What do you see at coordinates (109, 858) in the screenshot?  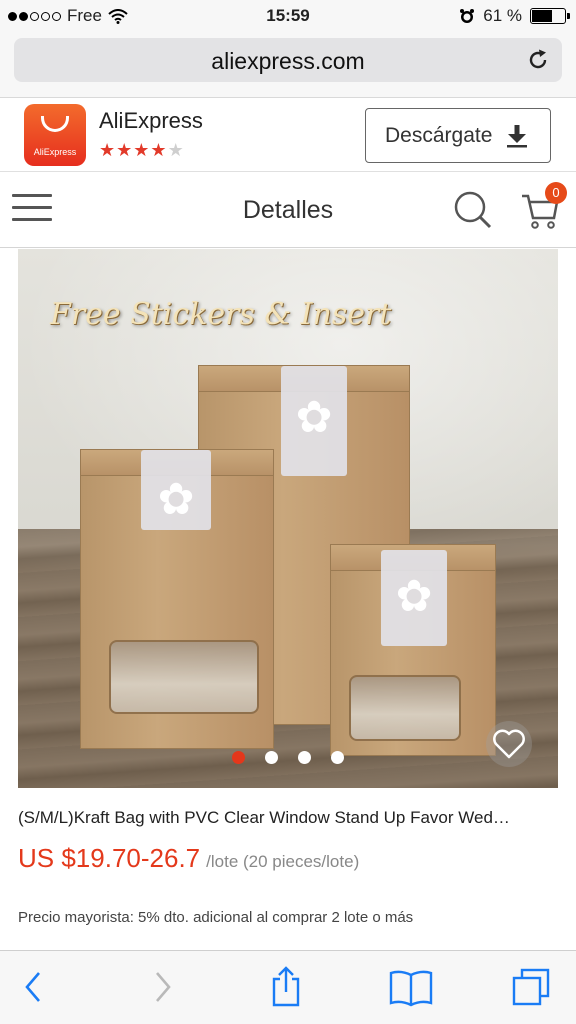 I see `product-price: US $19.70-26.7` at bounding box center [109, 858].